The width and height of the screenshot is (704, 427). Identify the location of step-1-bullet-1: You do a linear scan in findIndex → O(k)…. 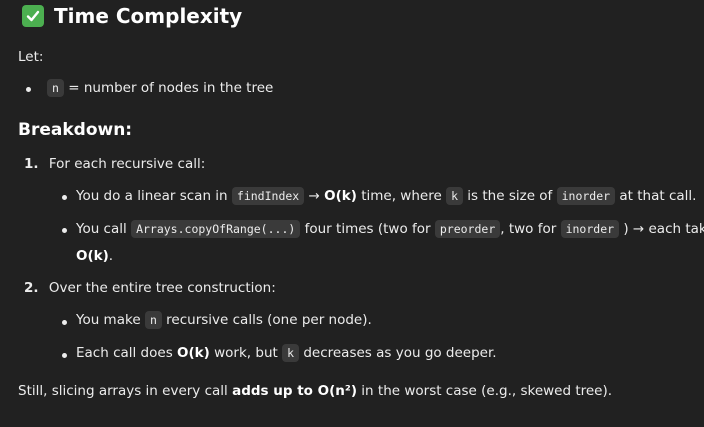
(386, 196).